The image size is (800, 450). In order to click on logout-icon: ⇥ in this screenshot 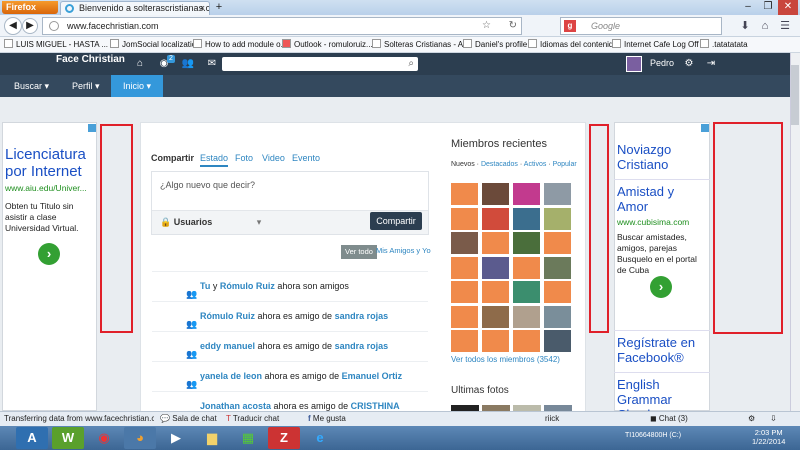, I will do `click(711, 64)`.